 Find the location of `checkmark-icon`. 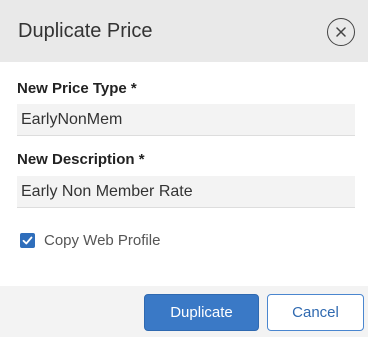

checkmark-icon is located at coordinates (27, 240).